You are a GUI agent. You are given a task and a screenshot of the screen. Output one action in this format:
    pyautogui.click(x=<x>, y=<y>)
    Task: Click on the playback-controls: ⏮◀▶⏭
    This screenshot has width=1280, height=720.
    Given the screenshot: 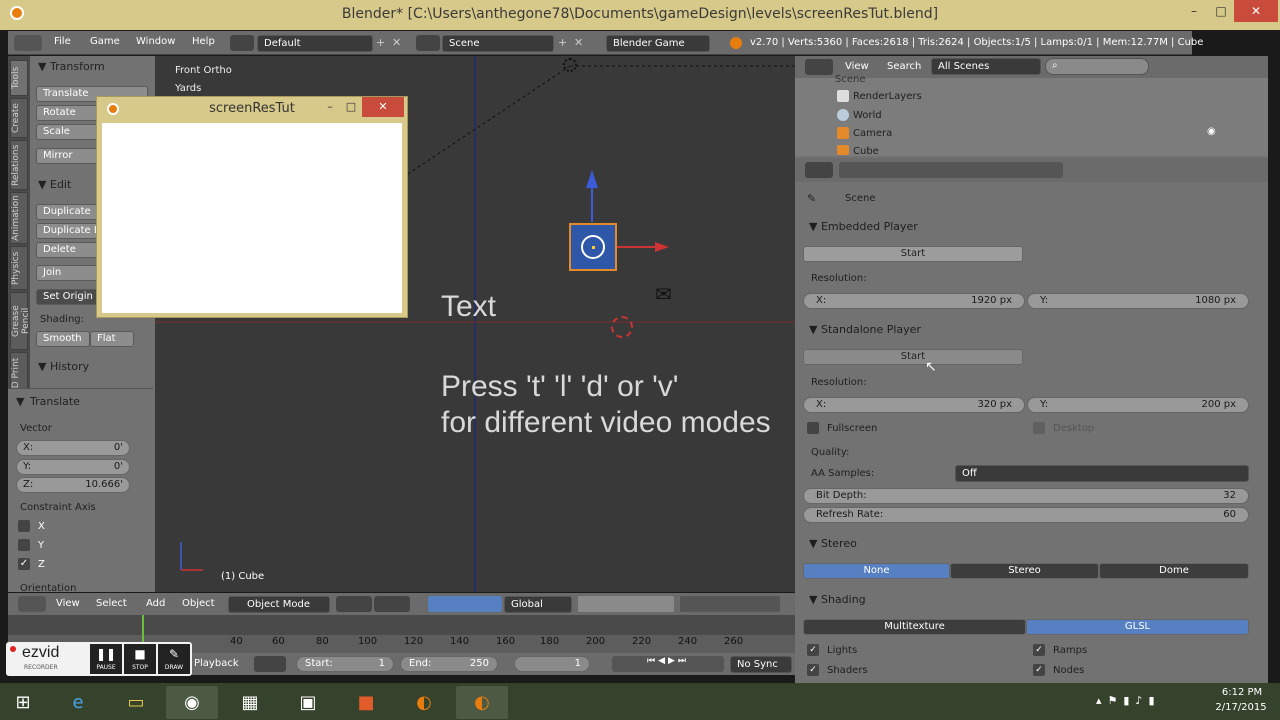 What is the action you would take?
    pyautogui.click(x=668, y=664)
    